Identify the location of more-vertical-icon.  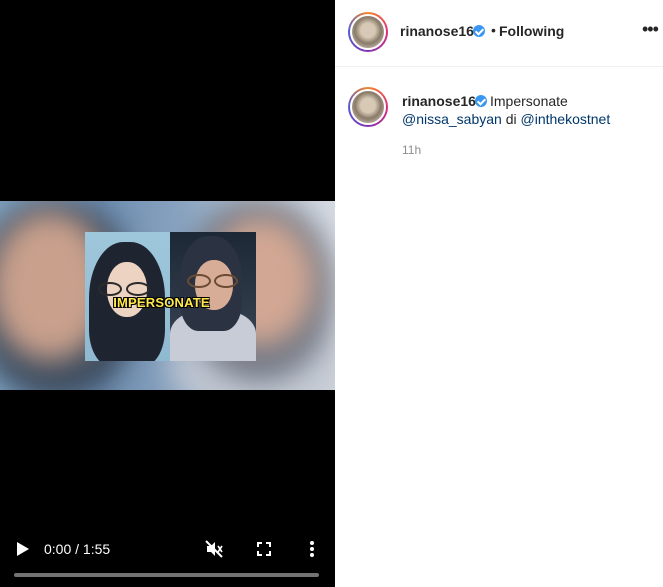
(312, 549).